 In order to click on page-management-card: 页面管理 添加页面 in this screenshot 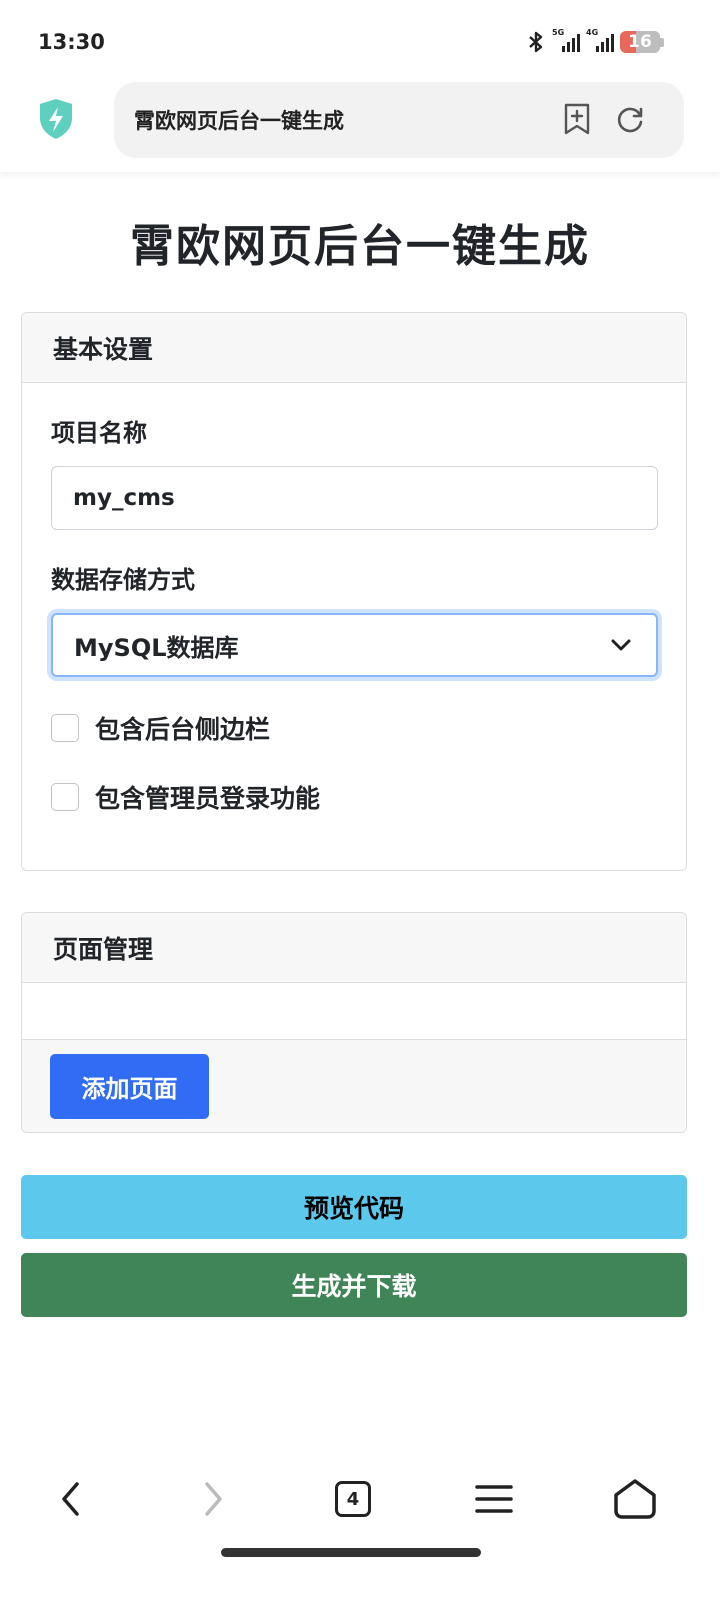, I will do `click(354, 1022)`.